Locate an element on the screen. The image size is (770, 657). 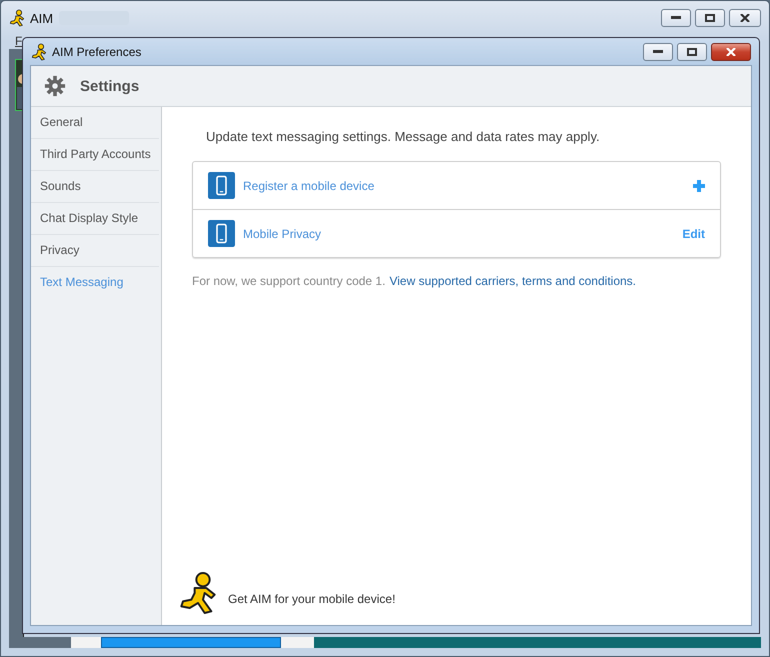
plus-icon is located at coordinates (699, 186).